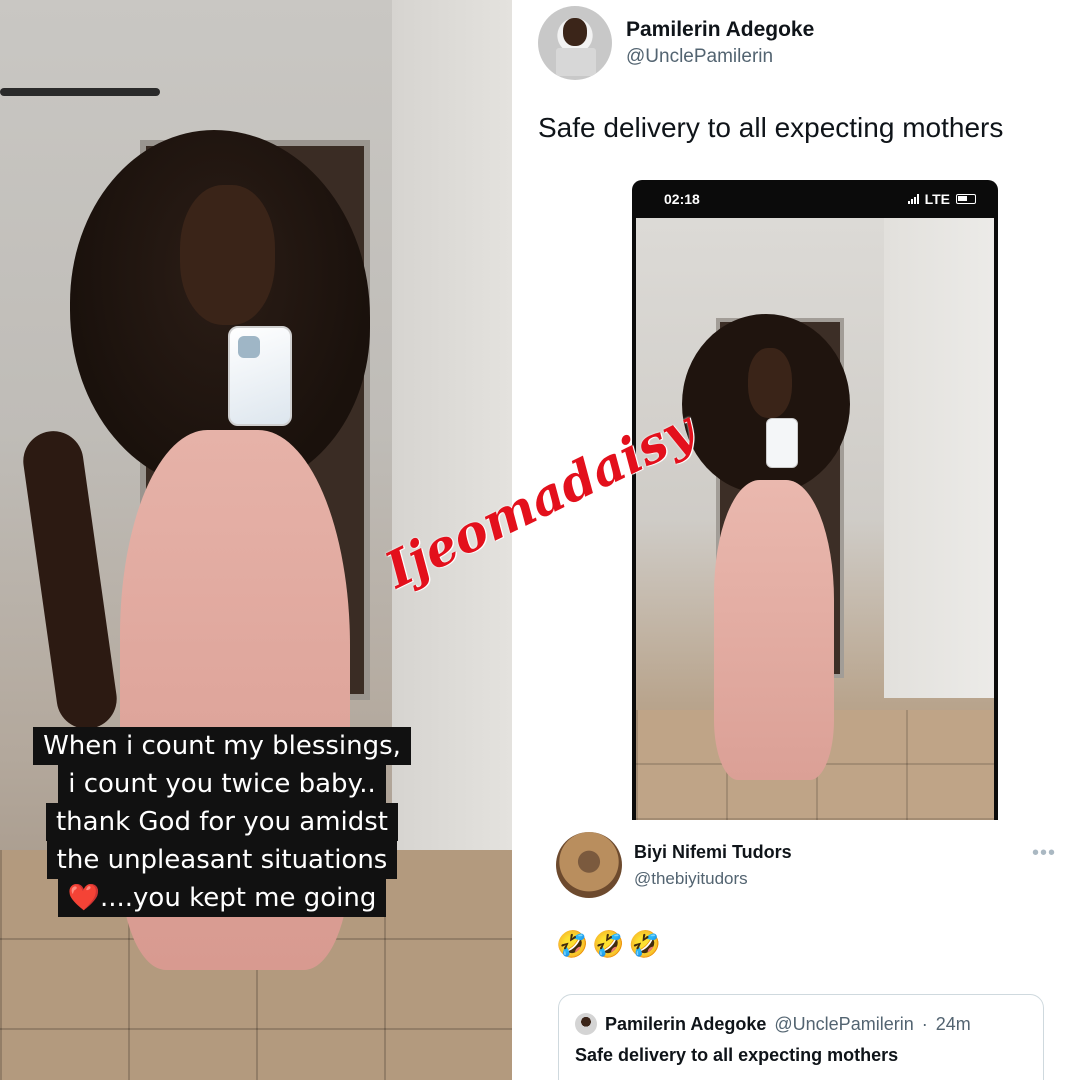 The image size is (1080, 1080). What do you see at coordinates (806, 865) in the screenshot?
I see `reply-header: Biyi Nifemi Tudors @thebiyitudors` at bounding box center [806, 865].